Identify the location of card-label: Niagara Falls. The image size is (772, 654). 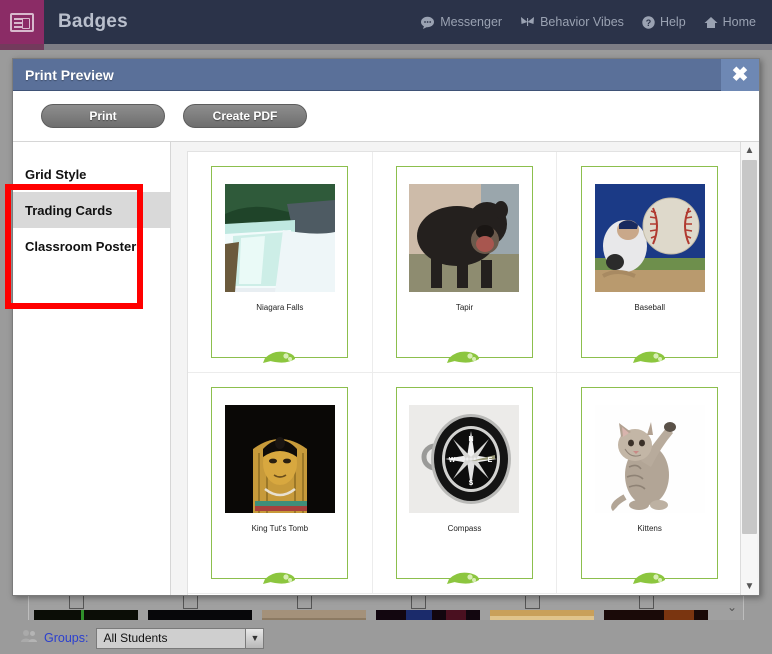
(280, 307).